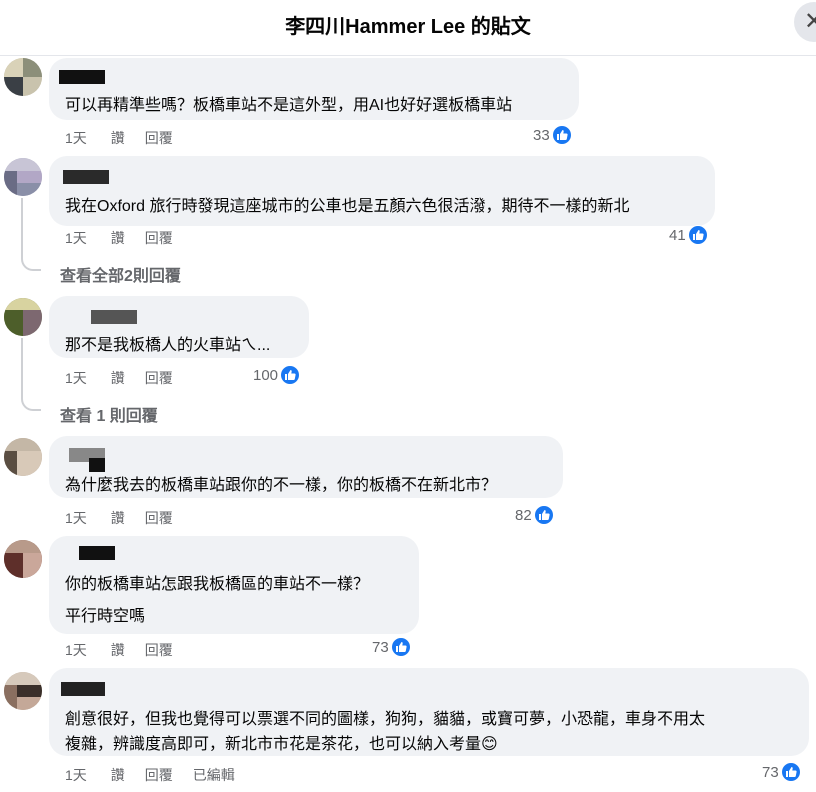  What do you see at coordinates (289, 105) in the screenshot?
I see `comment-text: 可以再精準些嗎？板橋車站不是這外型，用AI也好好選板橋車站` at bounding box center [289, 105].